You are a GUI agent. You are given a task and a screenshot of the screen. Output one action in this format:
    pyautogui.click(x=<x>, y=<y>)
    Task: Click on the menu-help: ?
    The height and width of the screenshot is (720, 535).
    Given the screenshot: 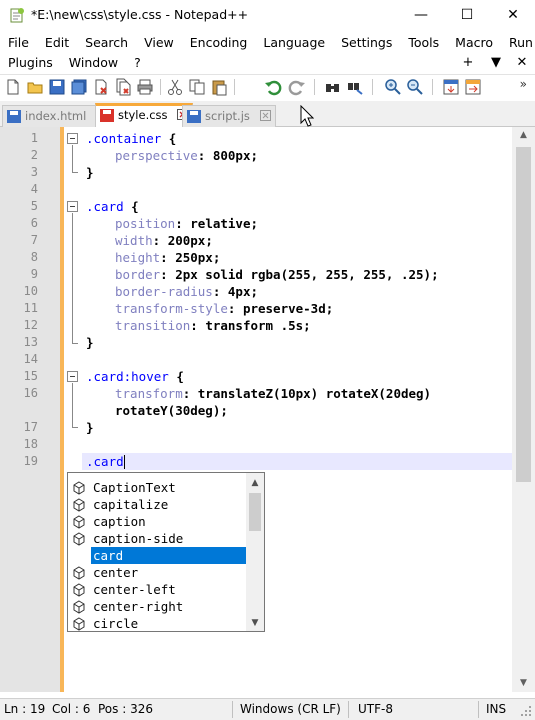 What is the action you would take?
    pyautogui.click(x=137, y=63)
    